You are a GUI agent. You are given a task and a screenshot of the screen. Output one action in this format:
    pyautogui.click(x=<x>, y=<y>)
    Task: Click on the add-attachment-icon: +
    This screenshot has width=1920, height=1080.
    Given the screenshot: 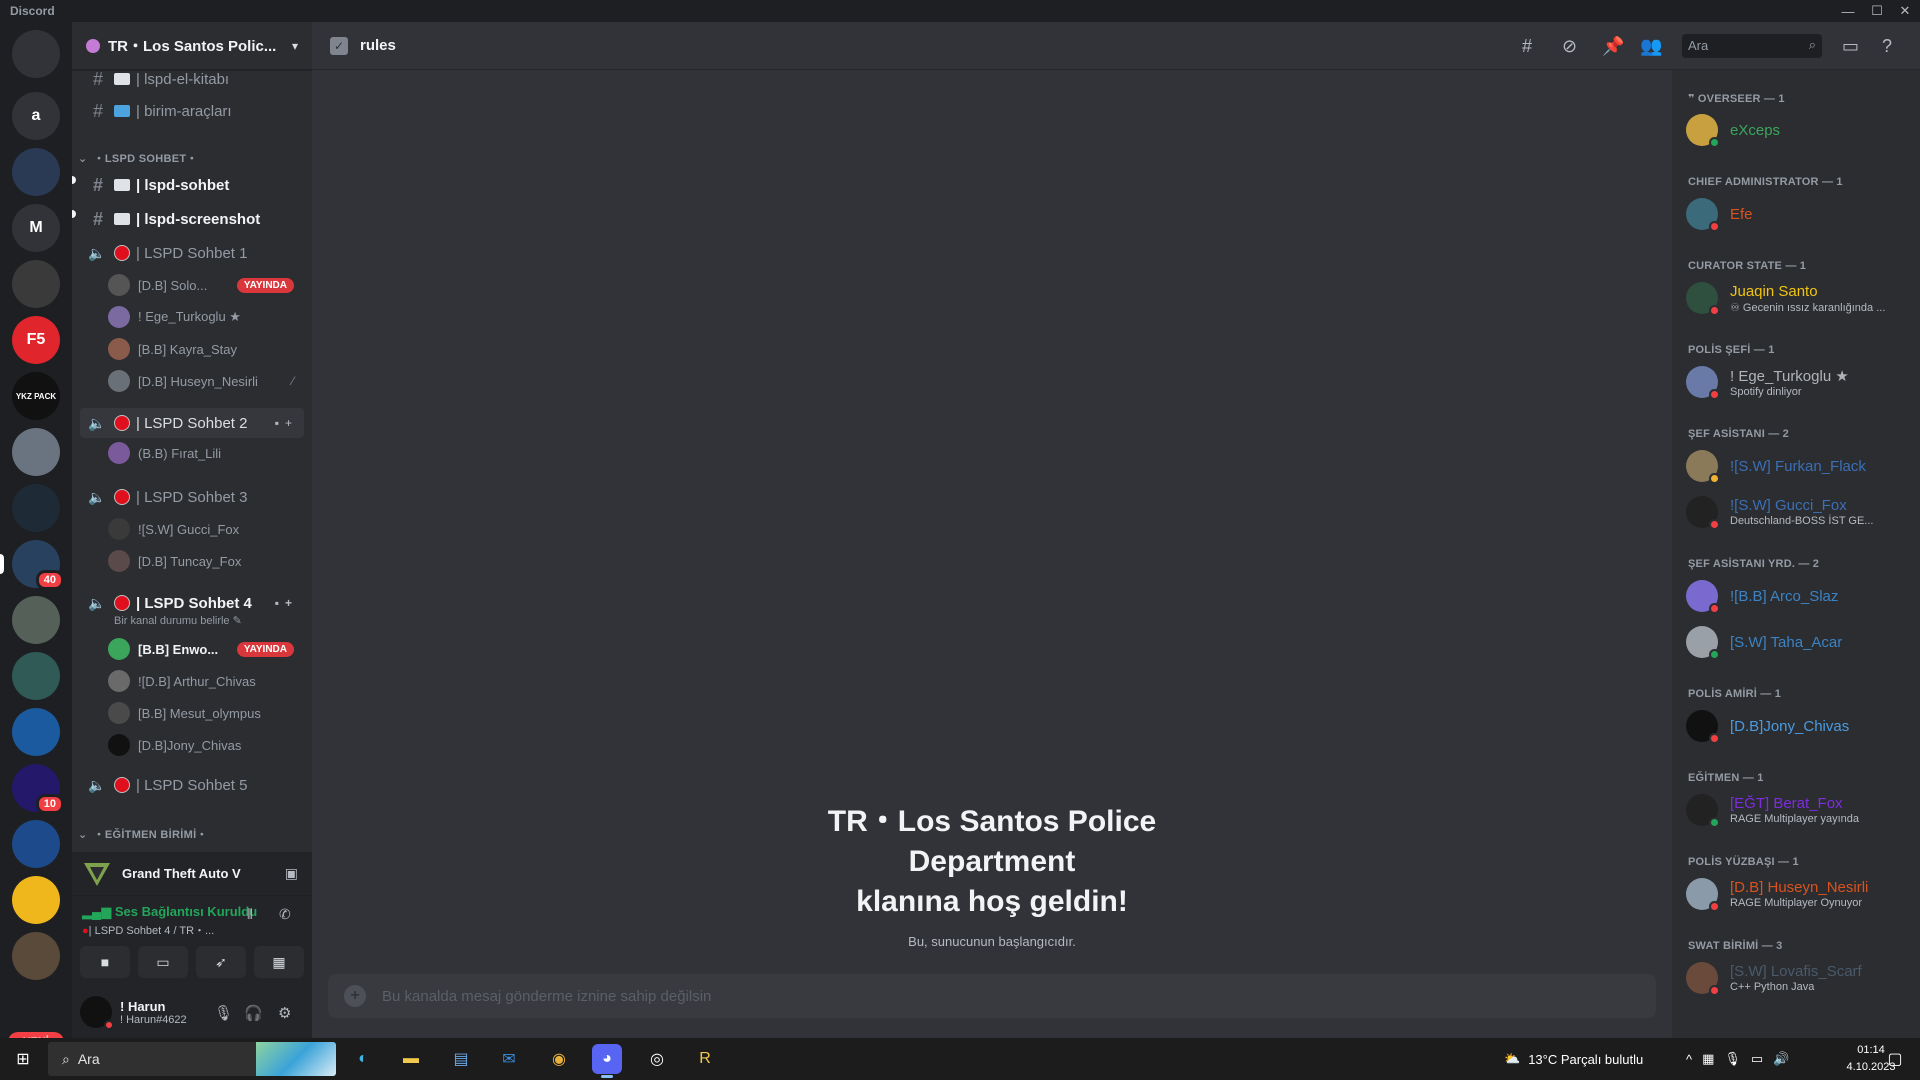 What is the action you would take?
    pyautogui.click(x=355, y=996)
    